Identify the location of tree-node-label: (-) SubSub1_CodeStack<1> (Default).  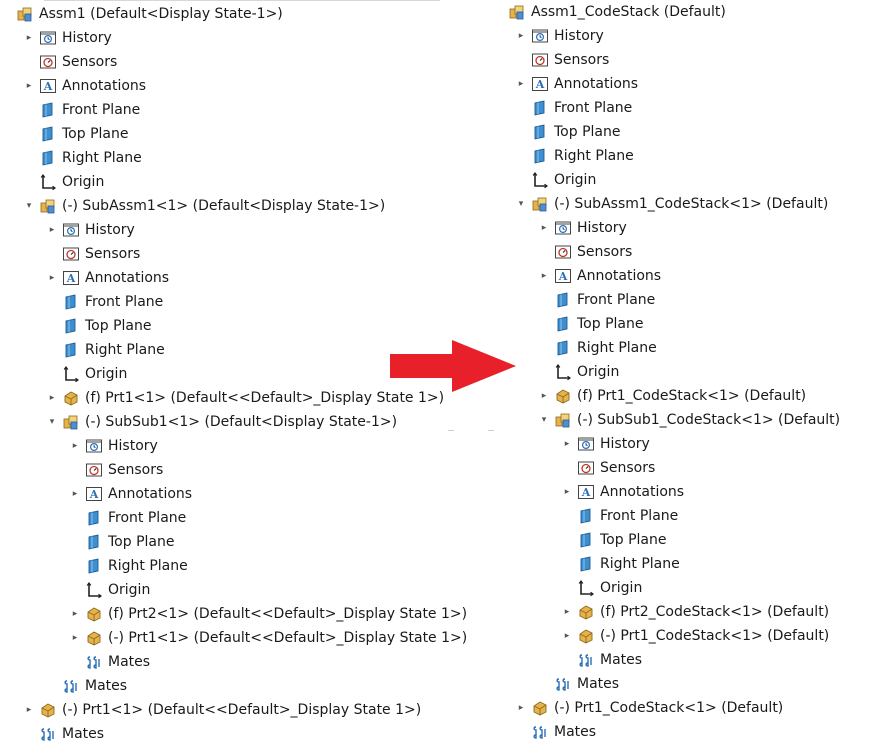
(709, 420).